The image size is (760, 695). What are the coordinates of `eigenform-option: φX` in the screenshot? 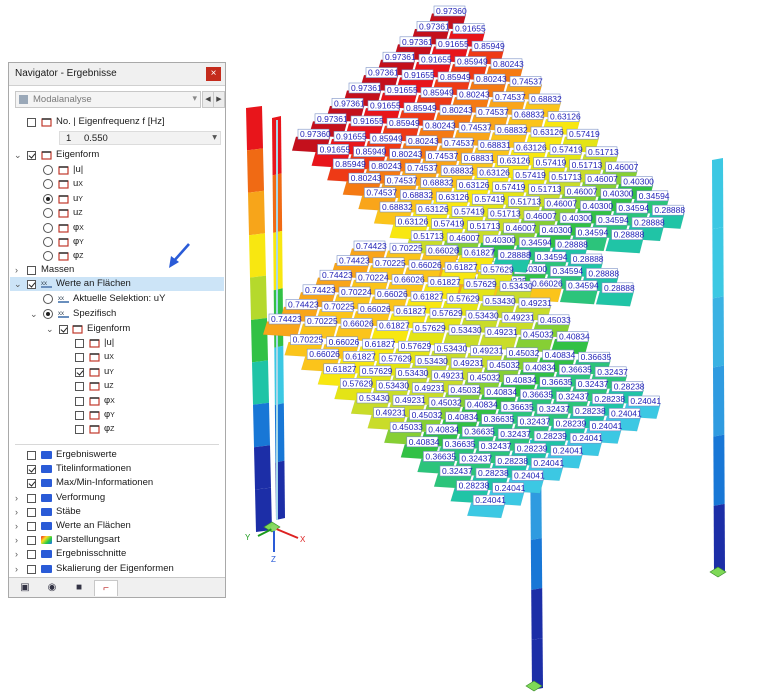 It's located at (117, 228).